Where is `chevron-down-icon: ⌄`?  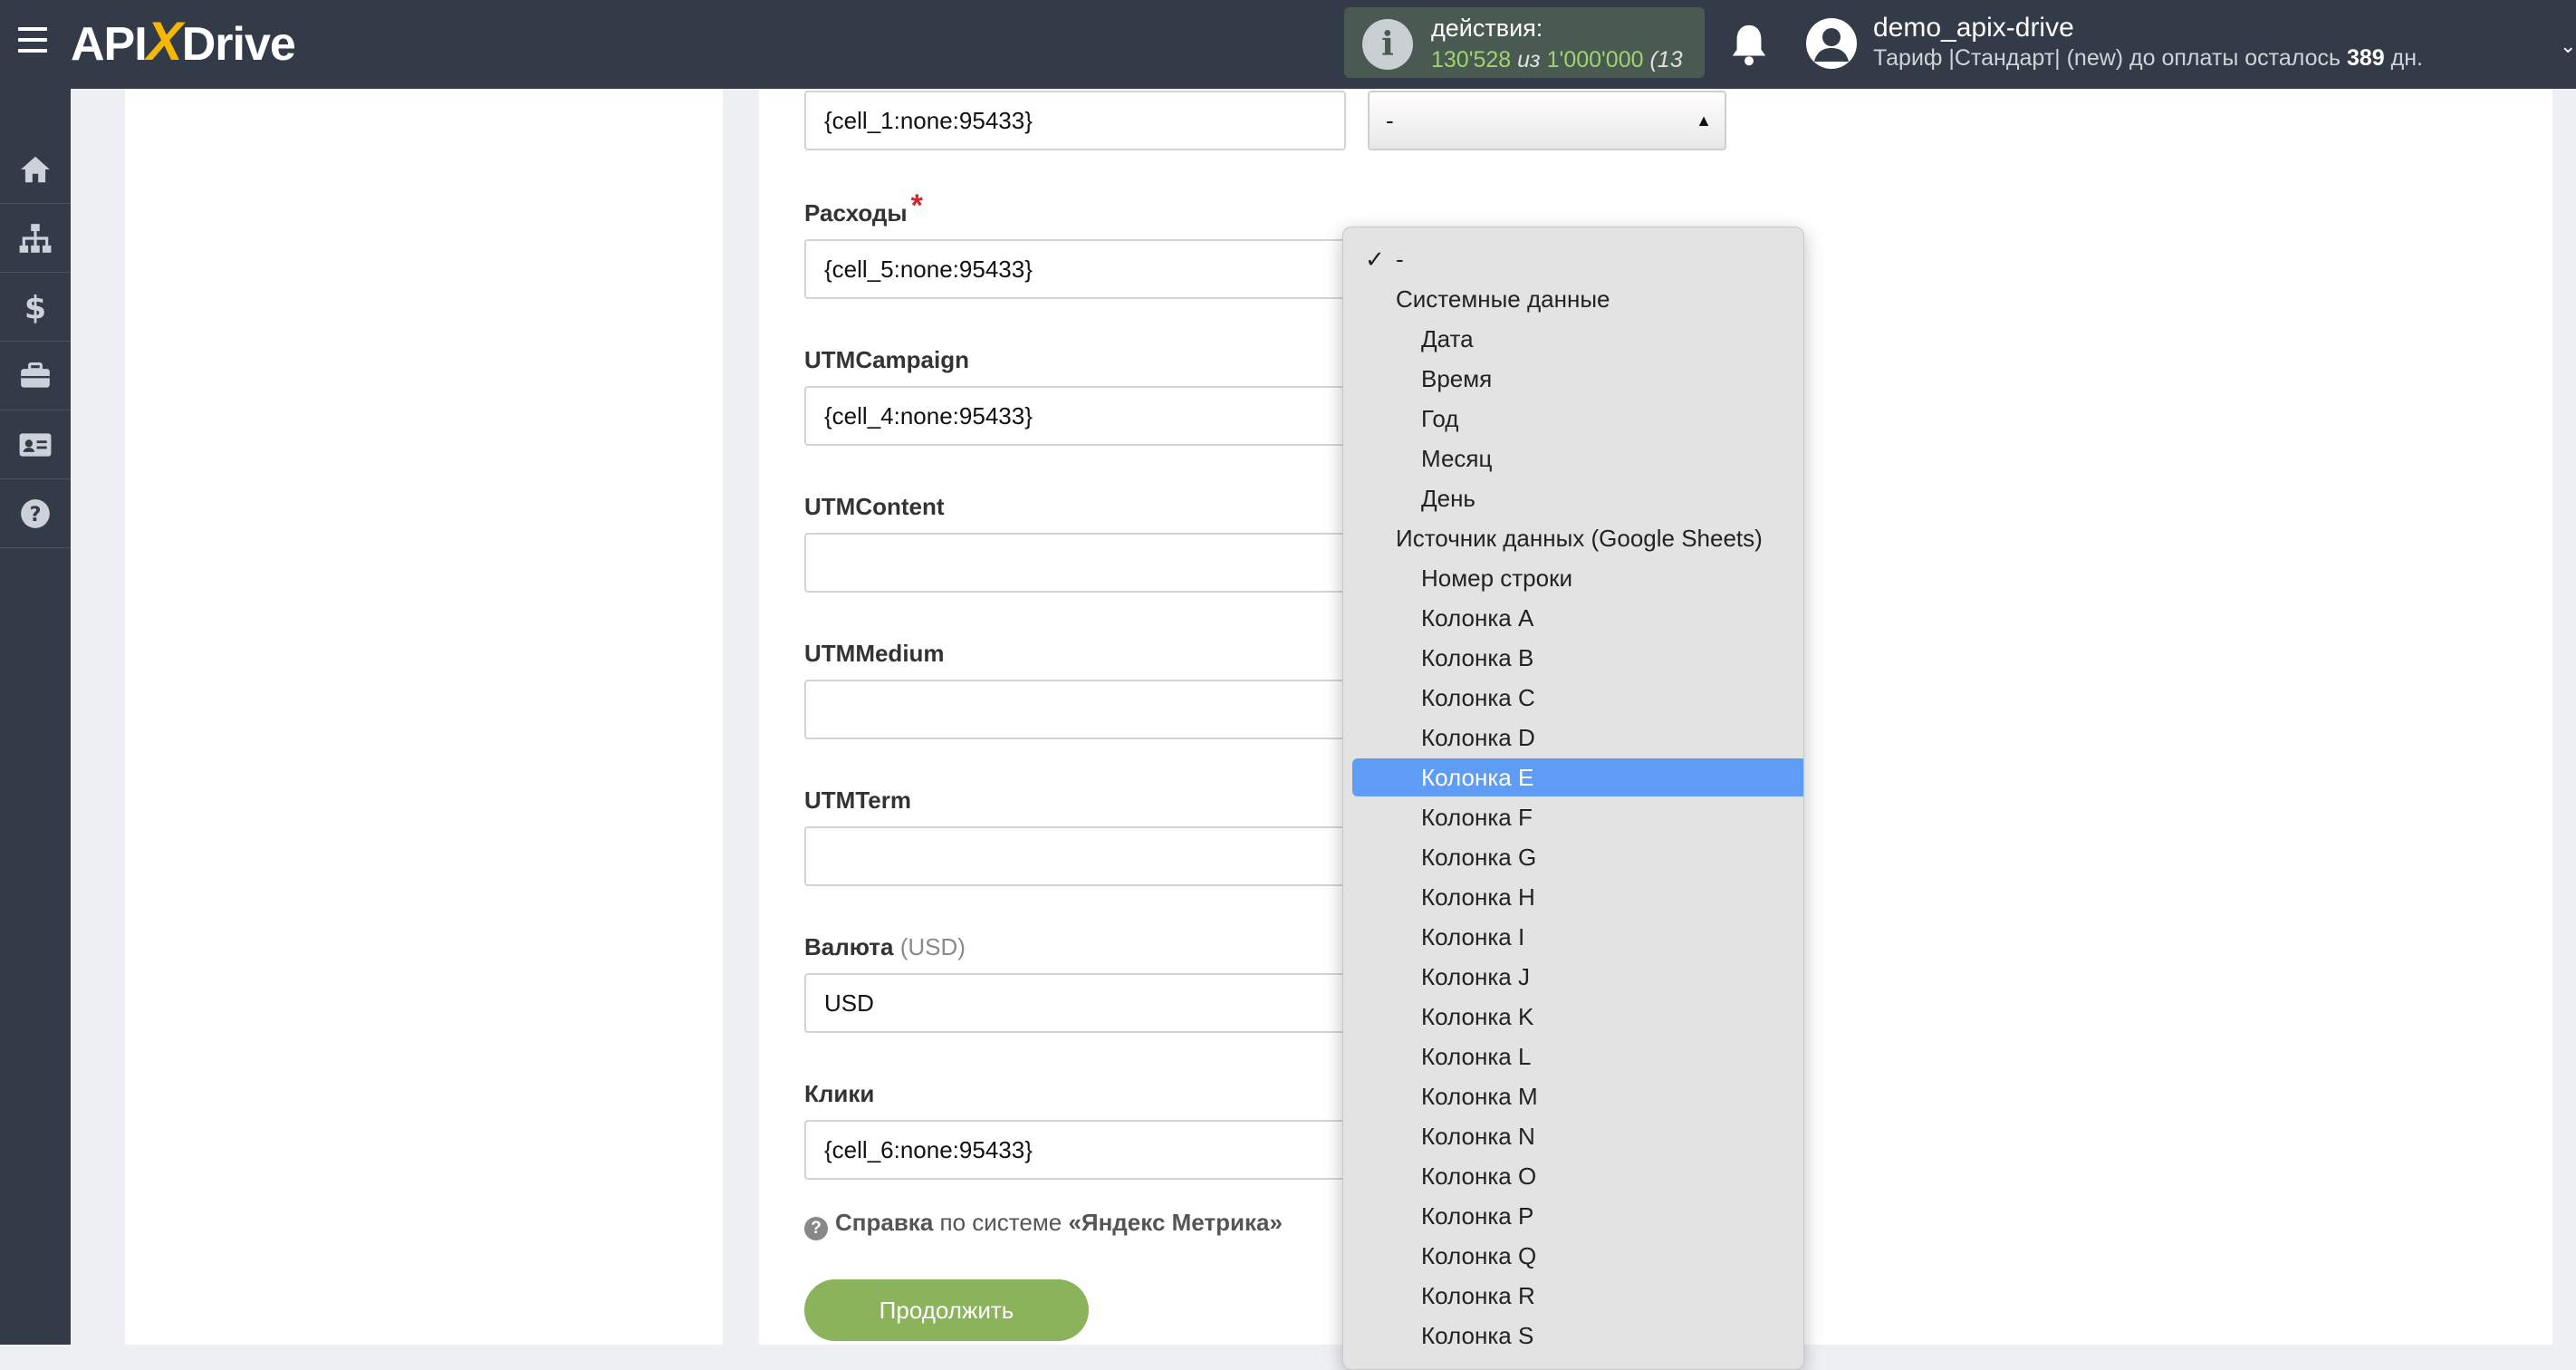 chevron-down-icon: ⌄ is located at coordinates (2568, 46).